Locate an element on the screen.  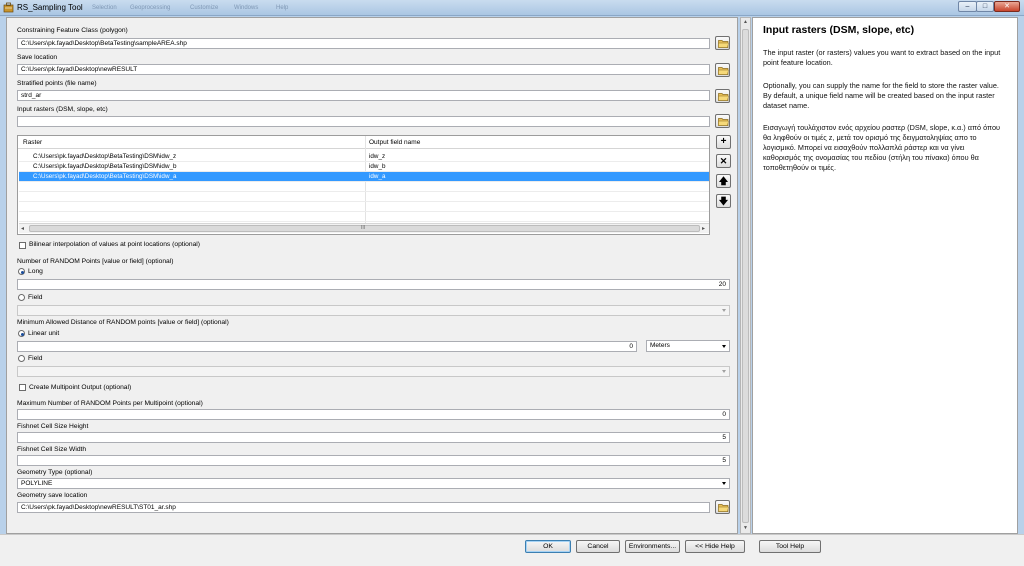
bilinear-checkbox is located at coordinates (22, 245).